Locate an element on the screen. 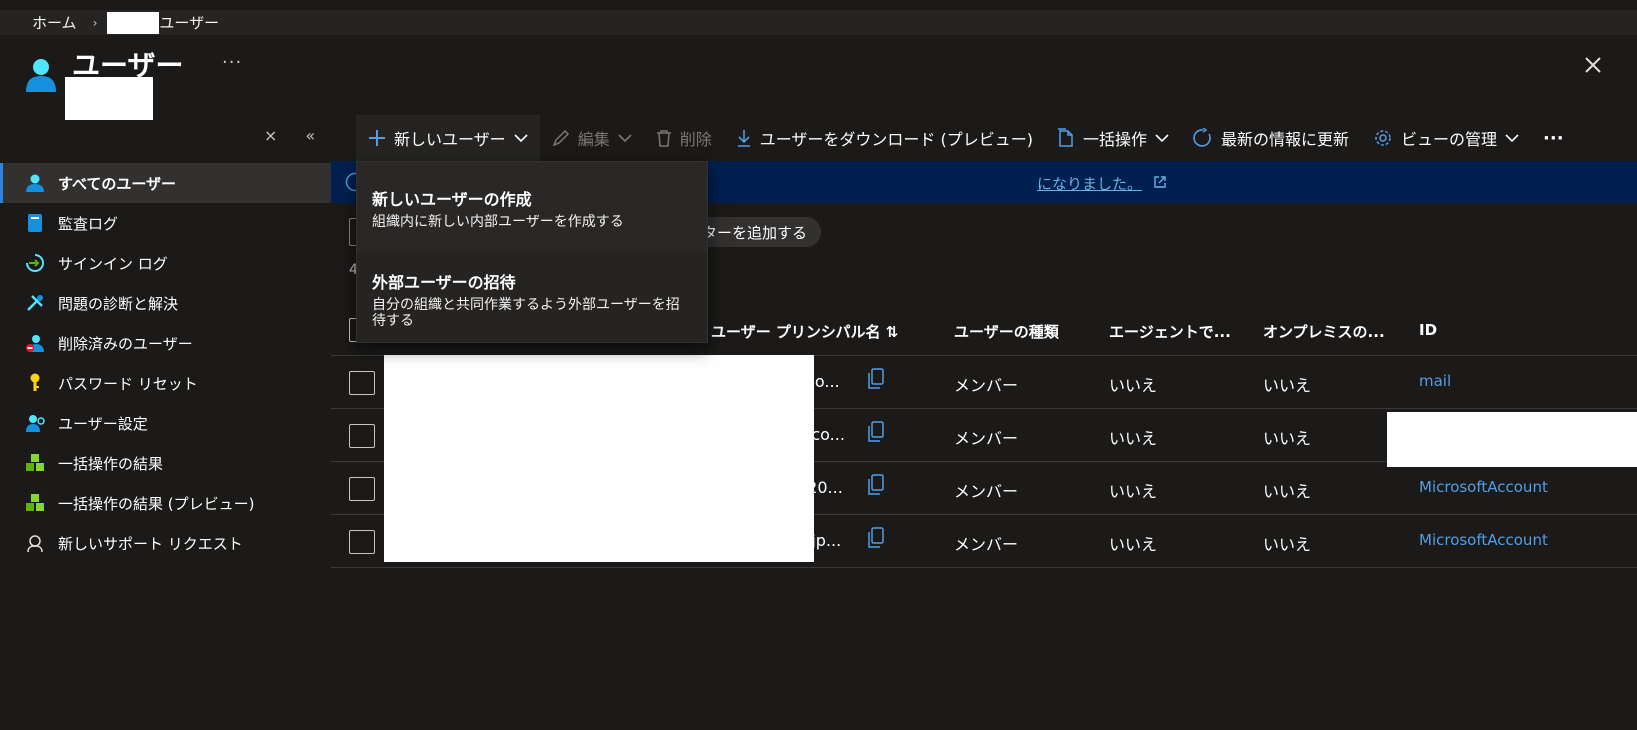  new-user-button: 新しいユーザー is located at coordinates (448, 138).